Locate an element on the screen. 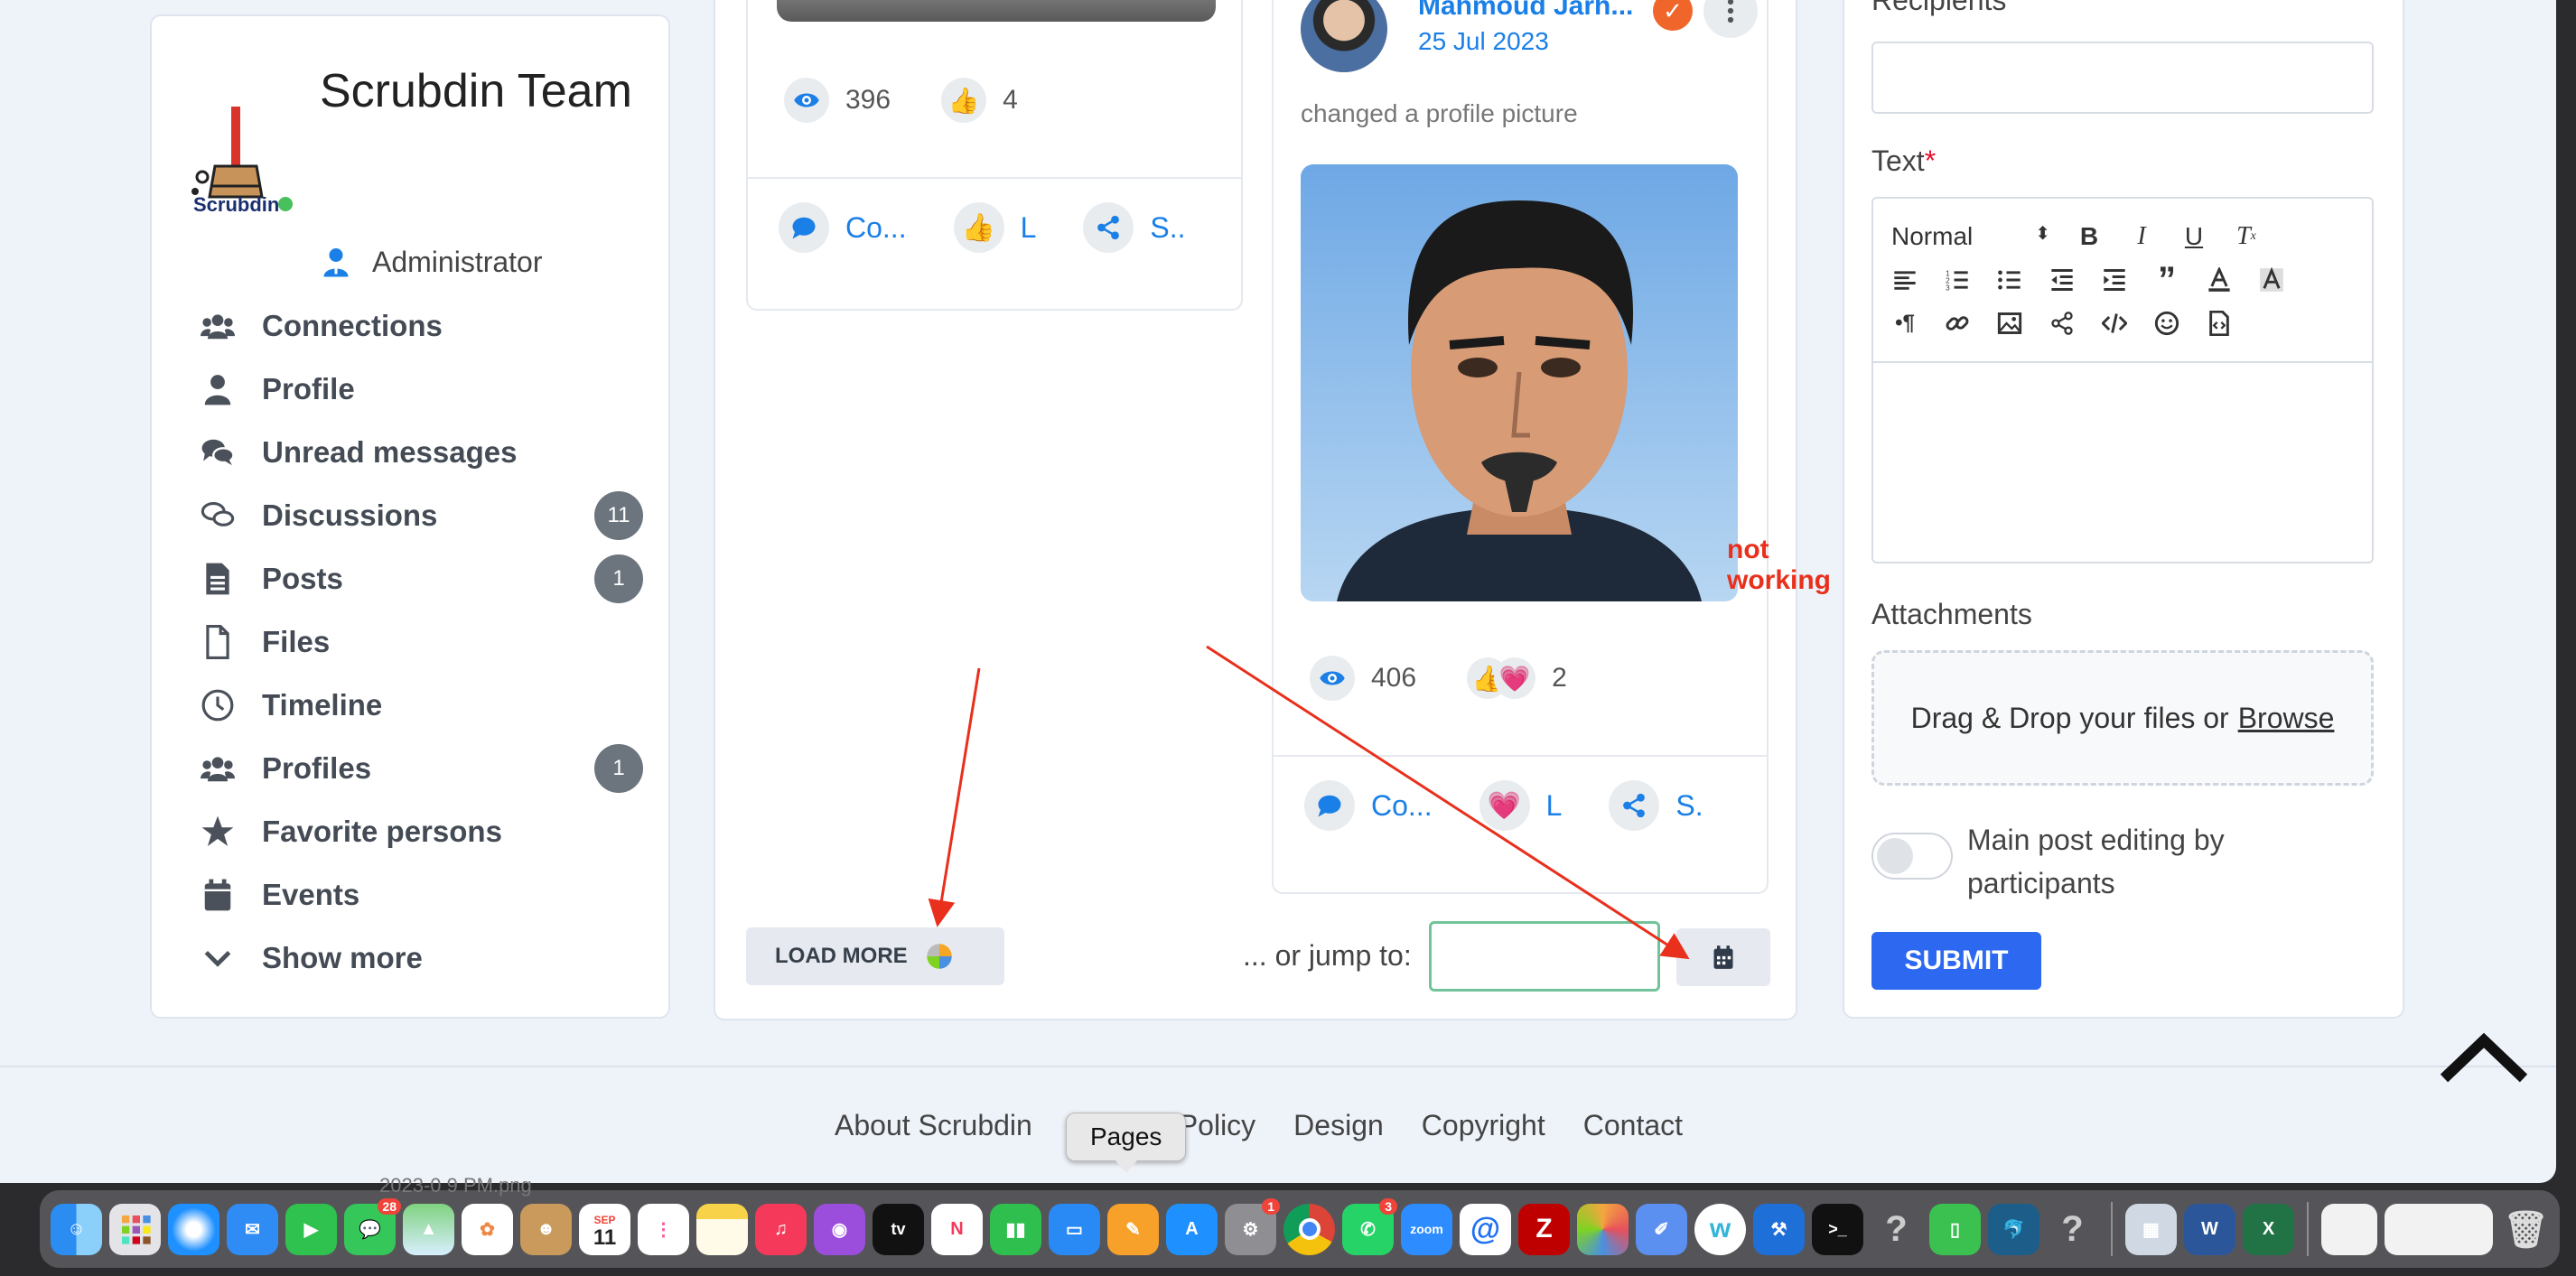 The width and height of the screenshot is (2576, 1276). numbers-icon: ▮▮ is located at coordinates (1016, 1229).